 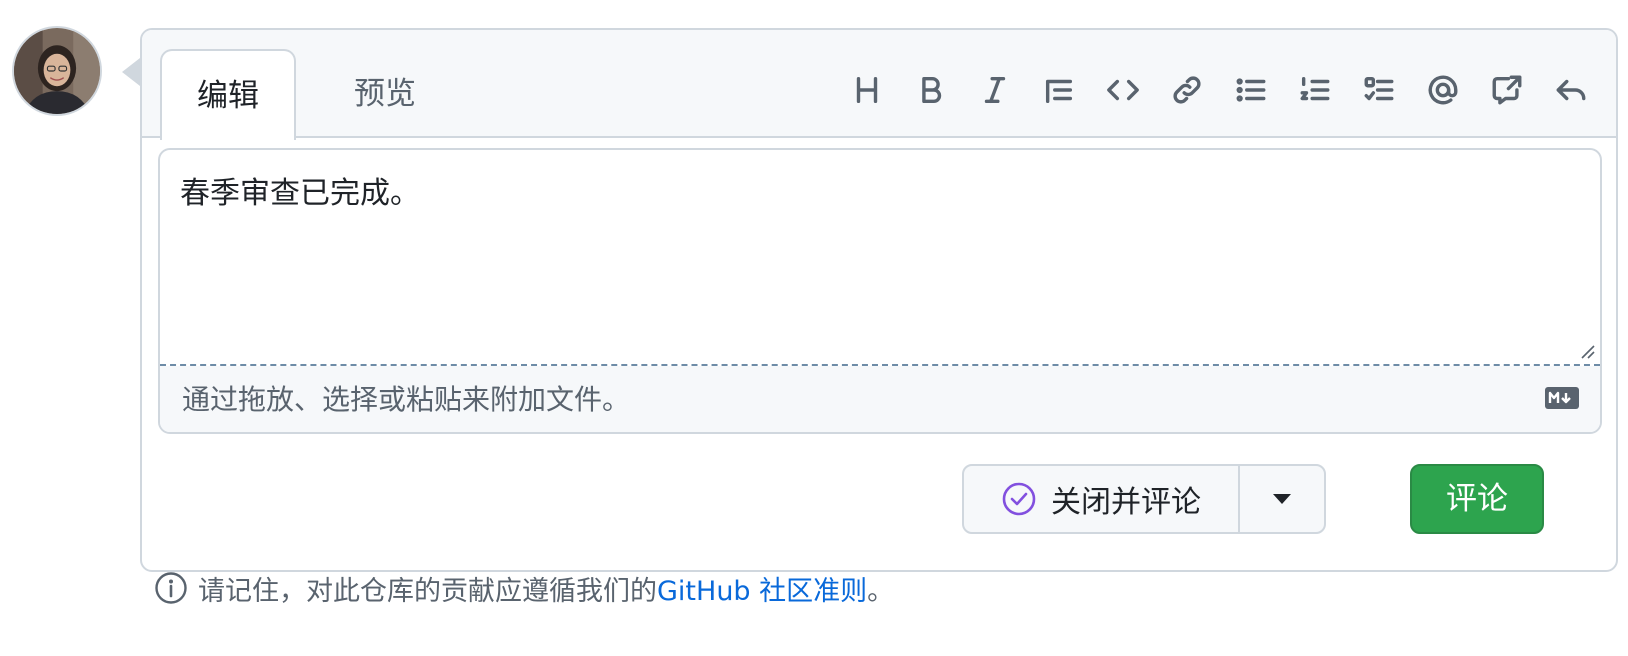 I want to click on info-icon, so click(x=171, y=588).